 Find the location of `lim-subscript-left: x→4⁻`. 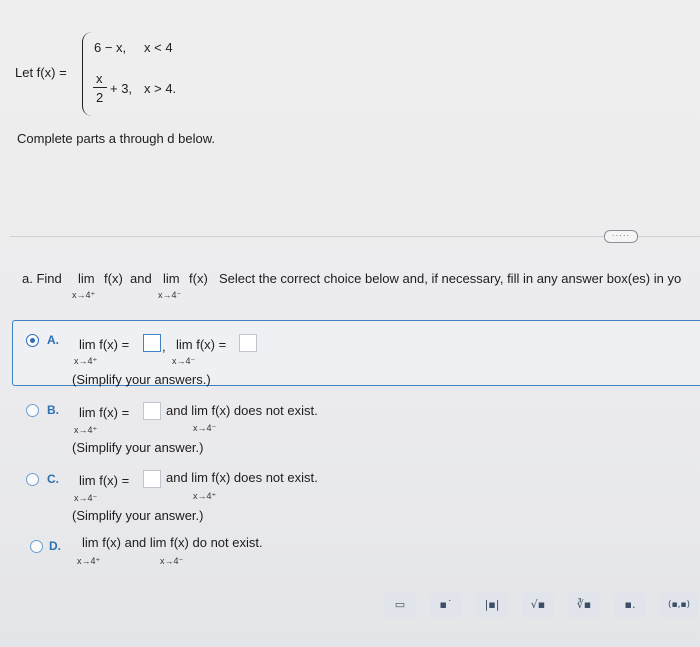

lim-subscript-left: x→4⁻ is located at coordinates (170, 295).